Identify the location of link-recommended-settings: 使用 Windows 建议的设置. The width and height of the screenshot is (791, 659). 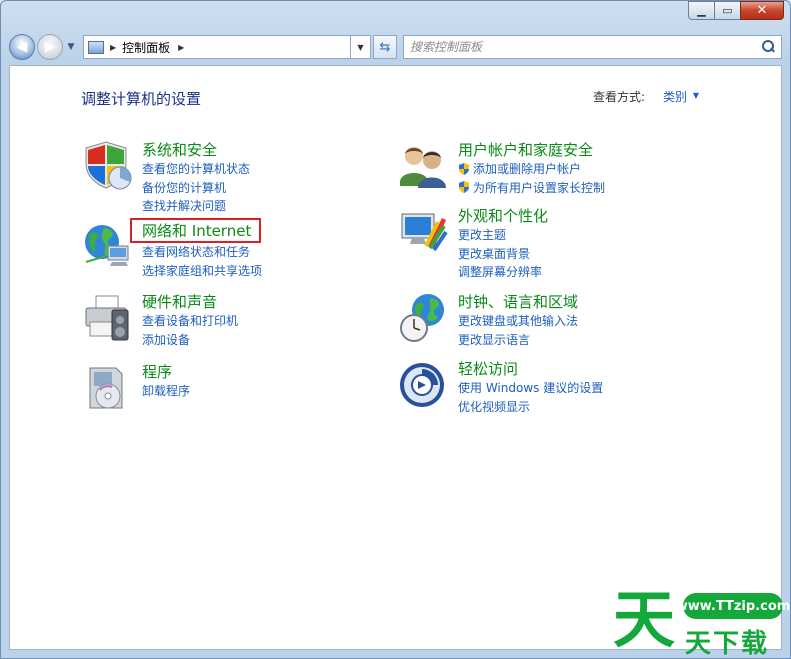
(530, 388).